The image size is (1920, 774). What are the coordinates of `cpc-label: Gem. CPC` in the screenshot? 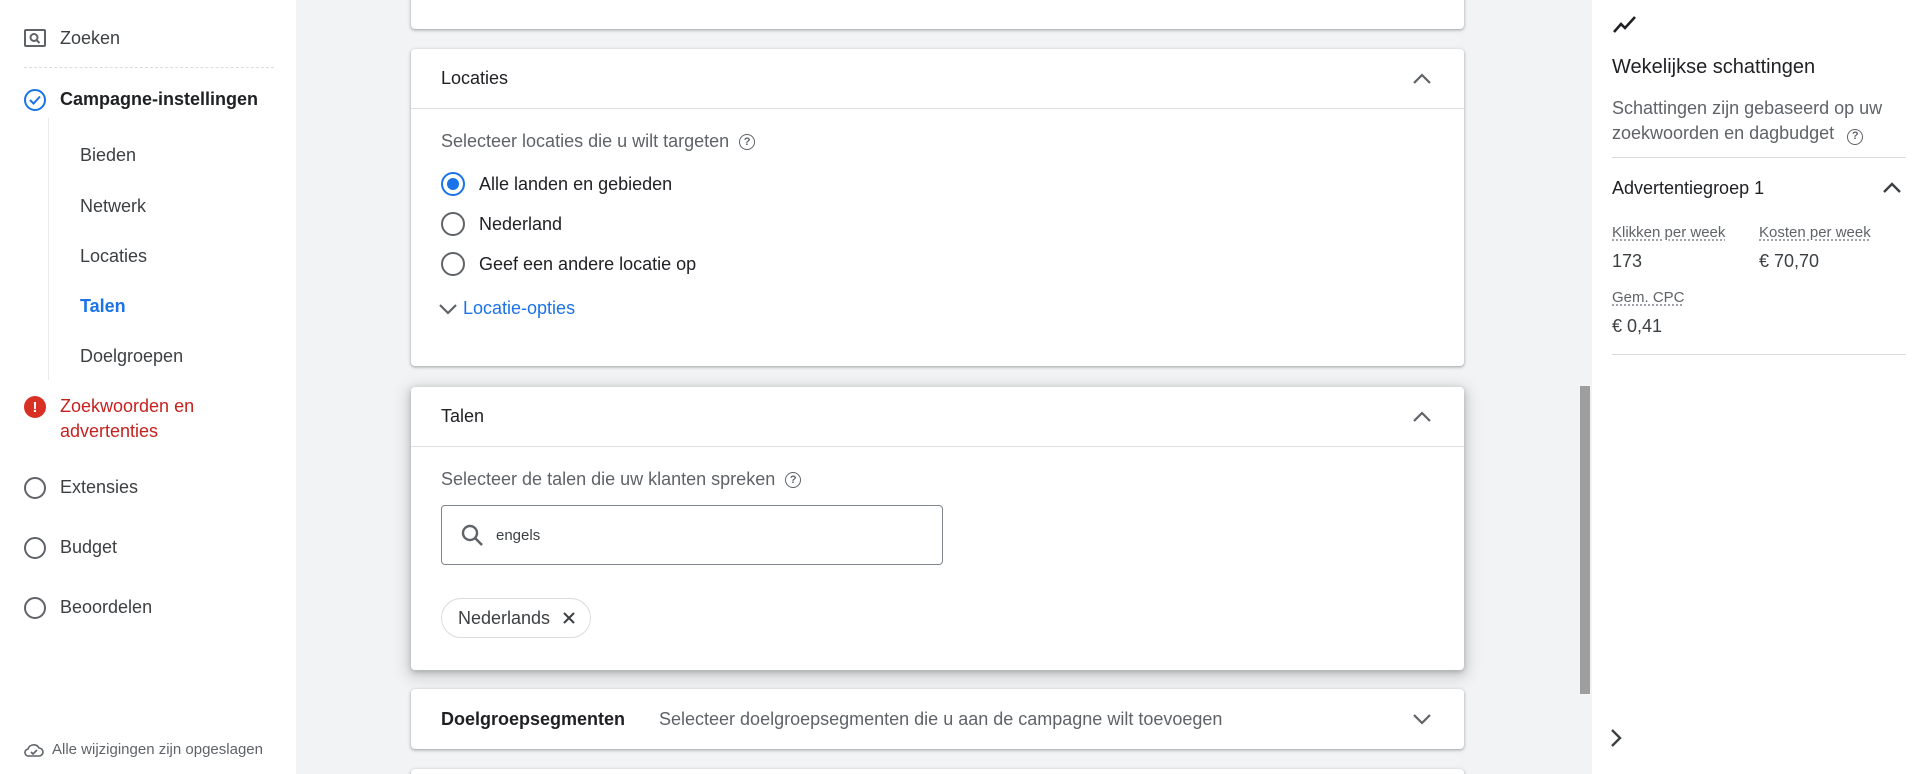 It's located at (1648, 297).